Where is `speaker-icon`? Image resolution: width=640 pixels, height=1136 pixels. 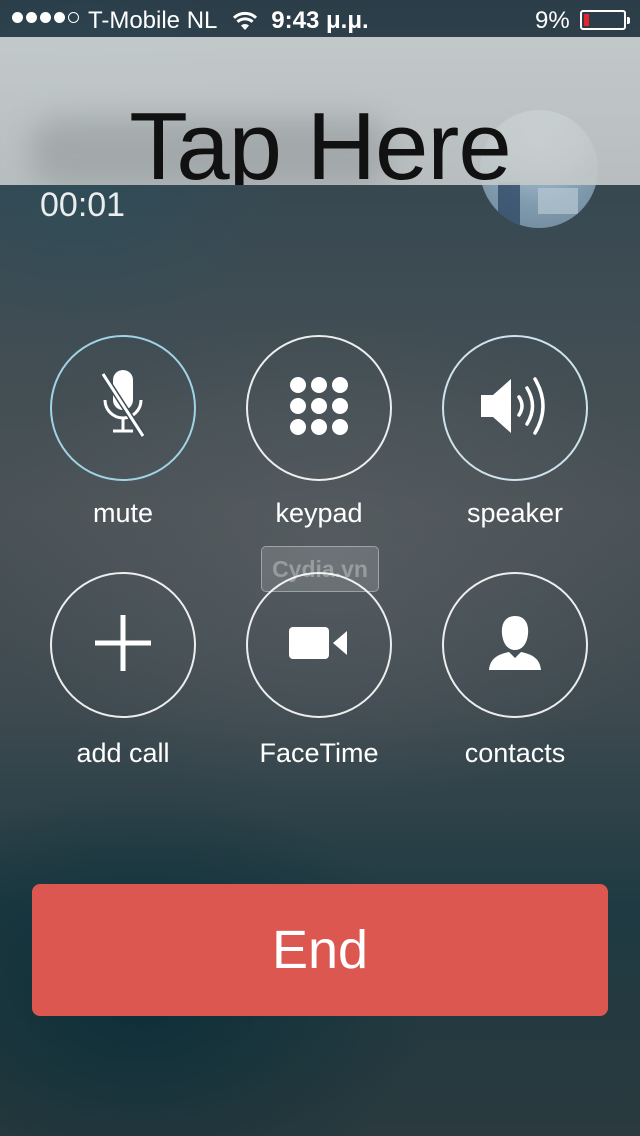 speaker-icon is located at coordinates (515, 408).